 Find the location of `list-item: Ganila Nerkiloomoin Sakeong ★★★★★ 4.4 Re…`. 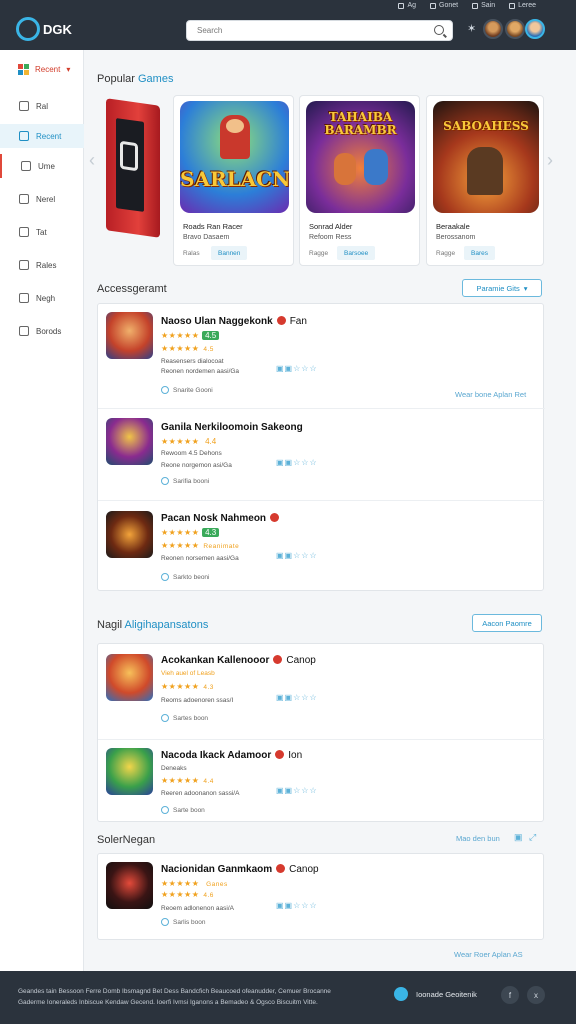

list-item: Ganila Nerkiloomoin Sakeong ★★★★★ 4.4 Re… is located at coordinates (321, 455).